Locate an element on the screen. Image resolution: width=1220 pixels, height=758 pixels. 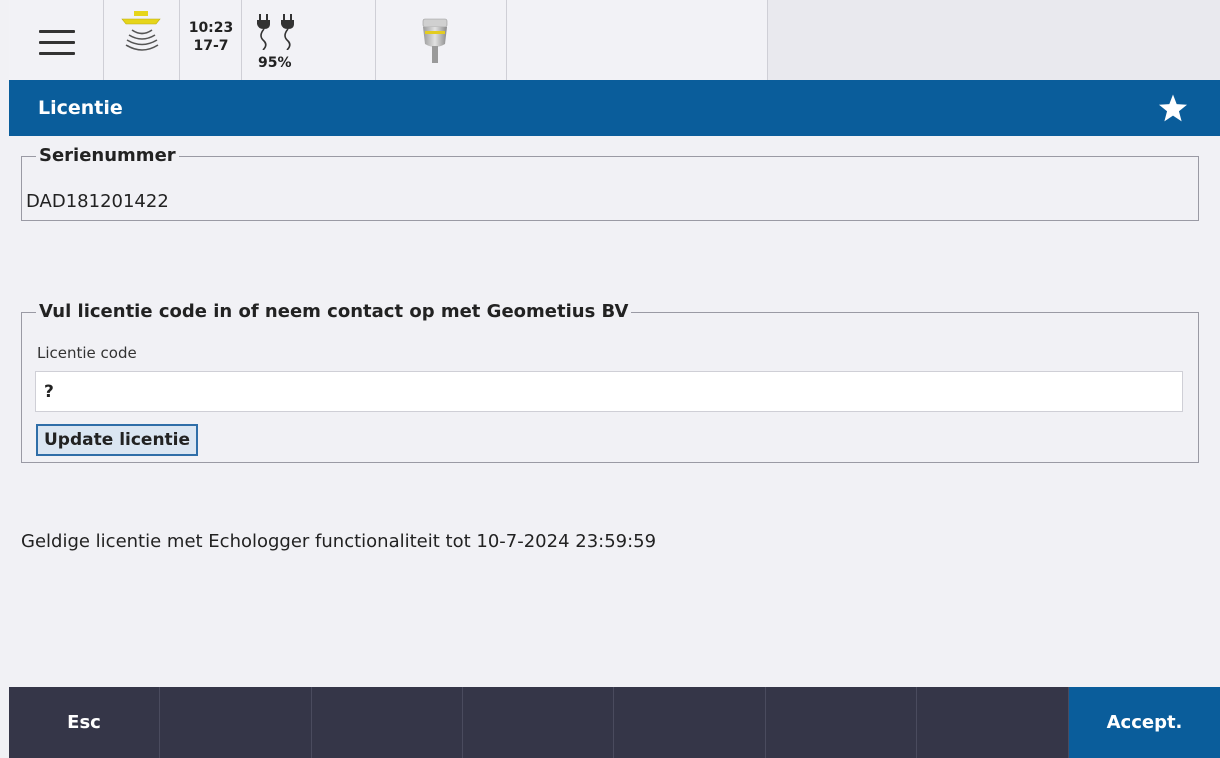
license-code-label: Licentie code is located at coordinates (87, 353).